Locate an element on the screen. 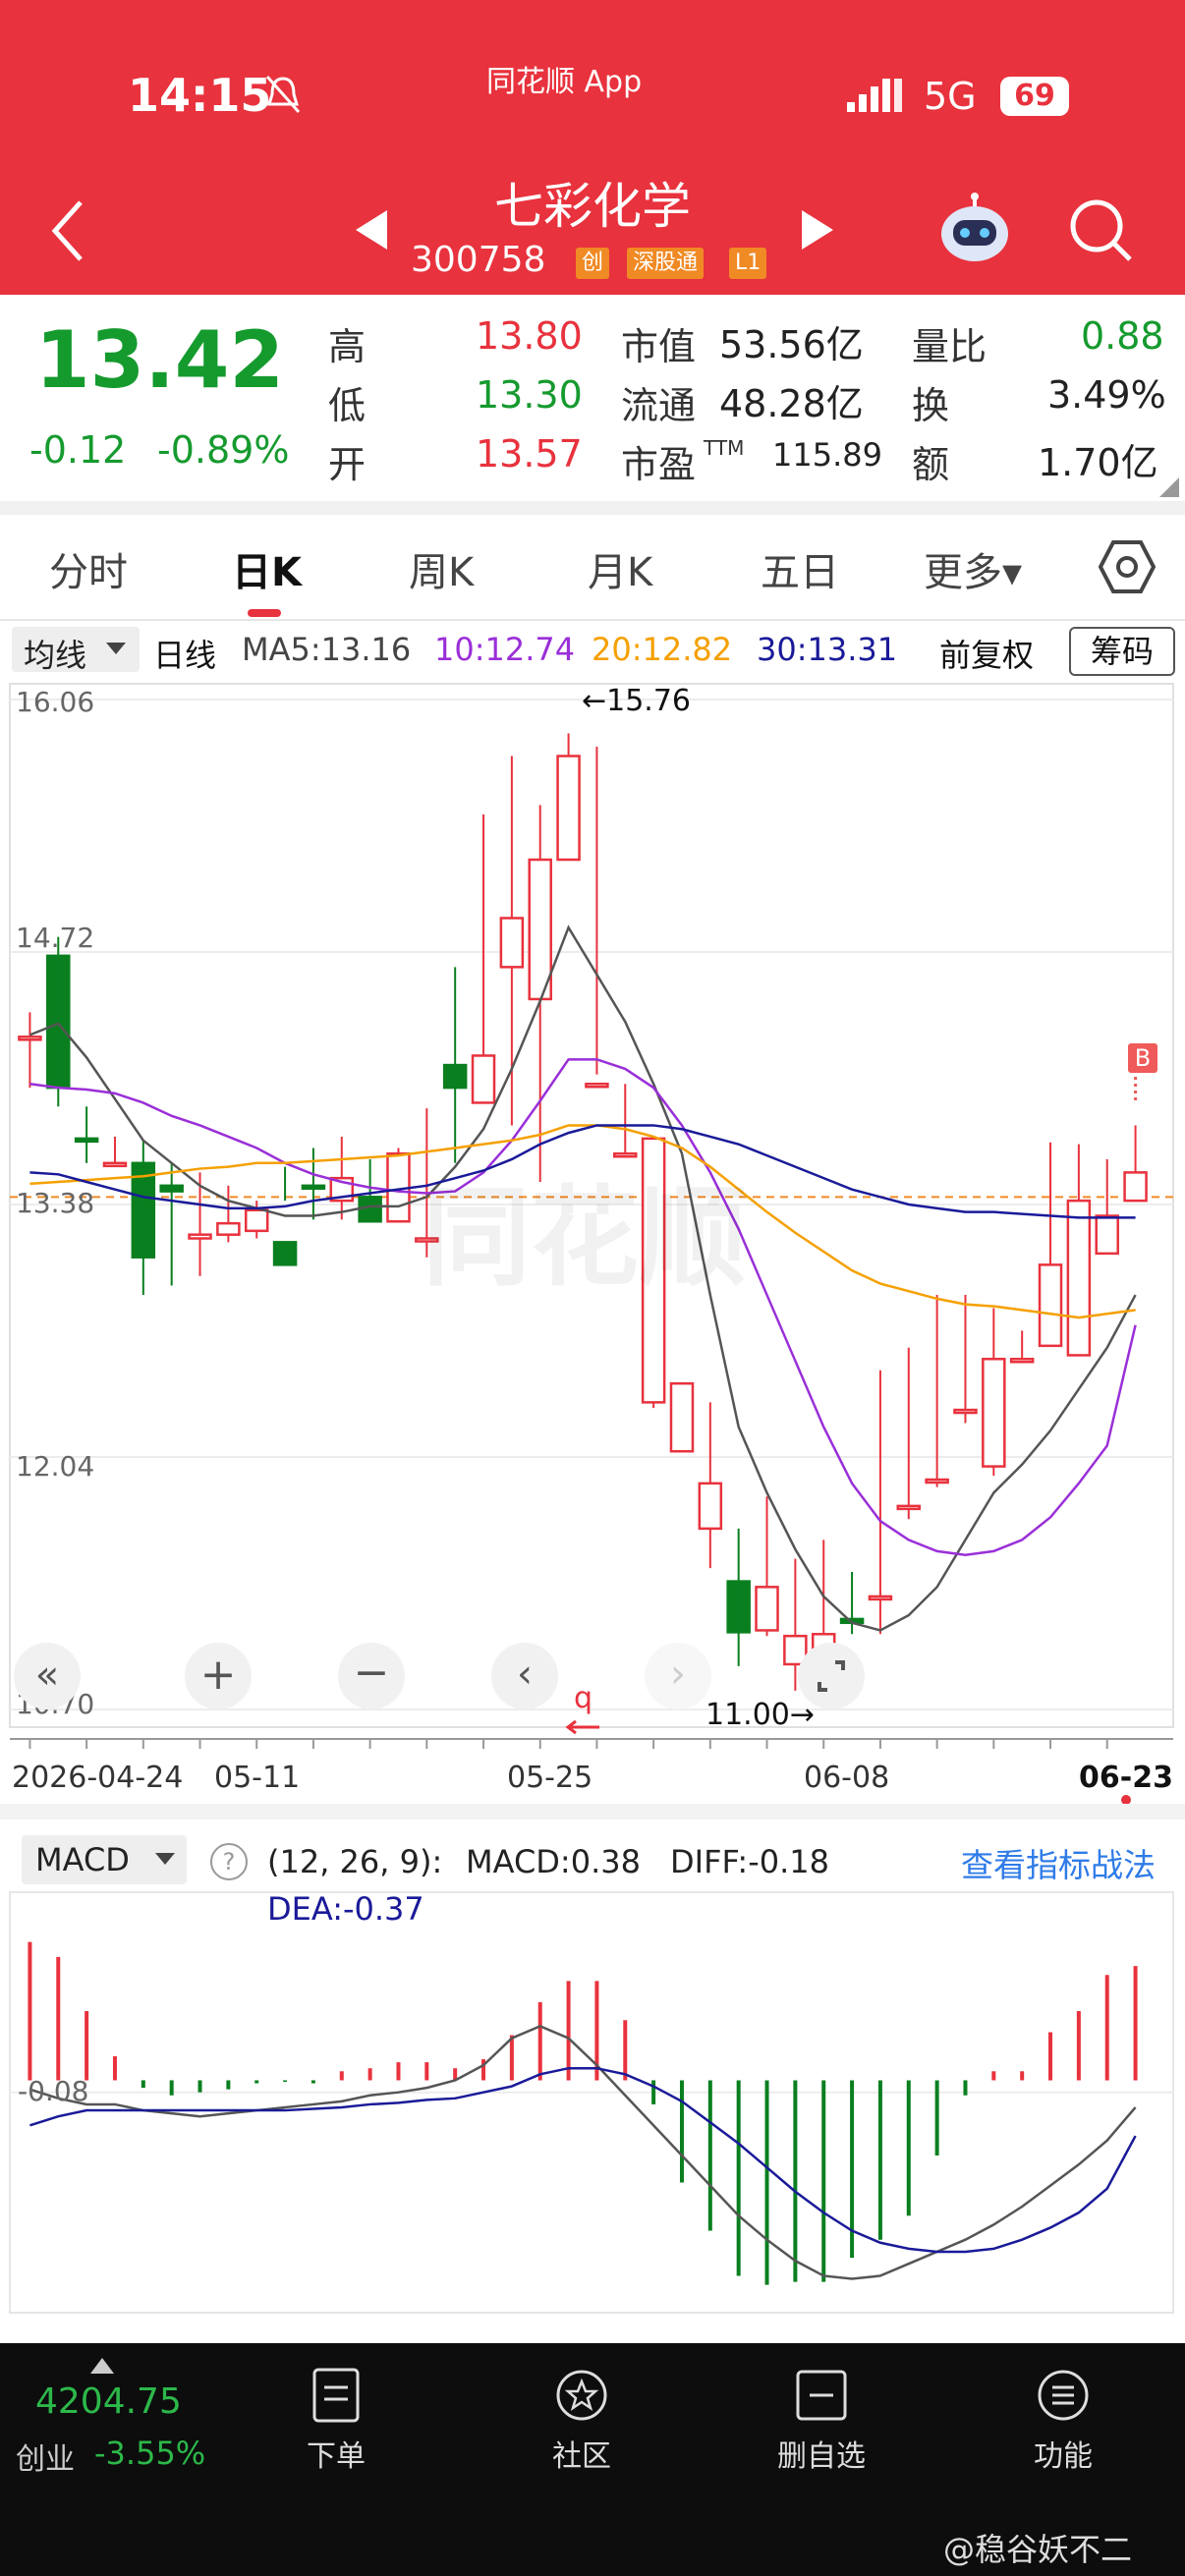  amount-label: 额 is located at coordinates (931, 464).